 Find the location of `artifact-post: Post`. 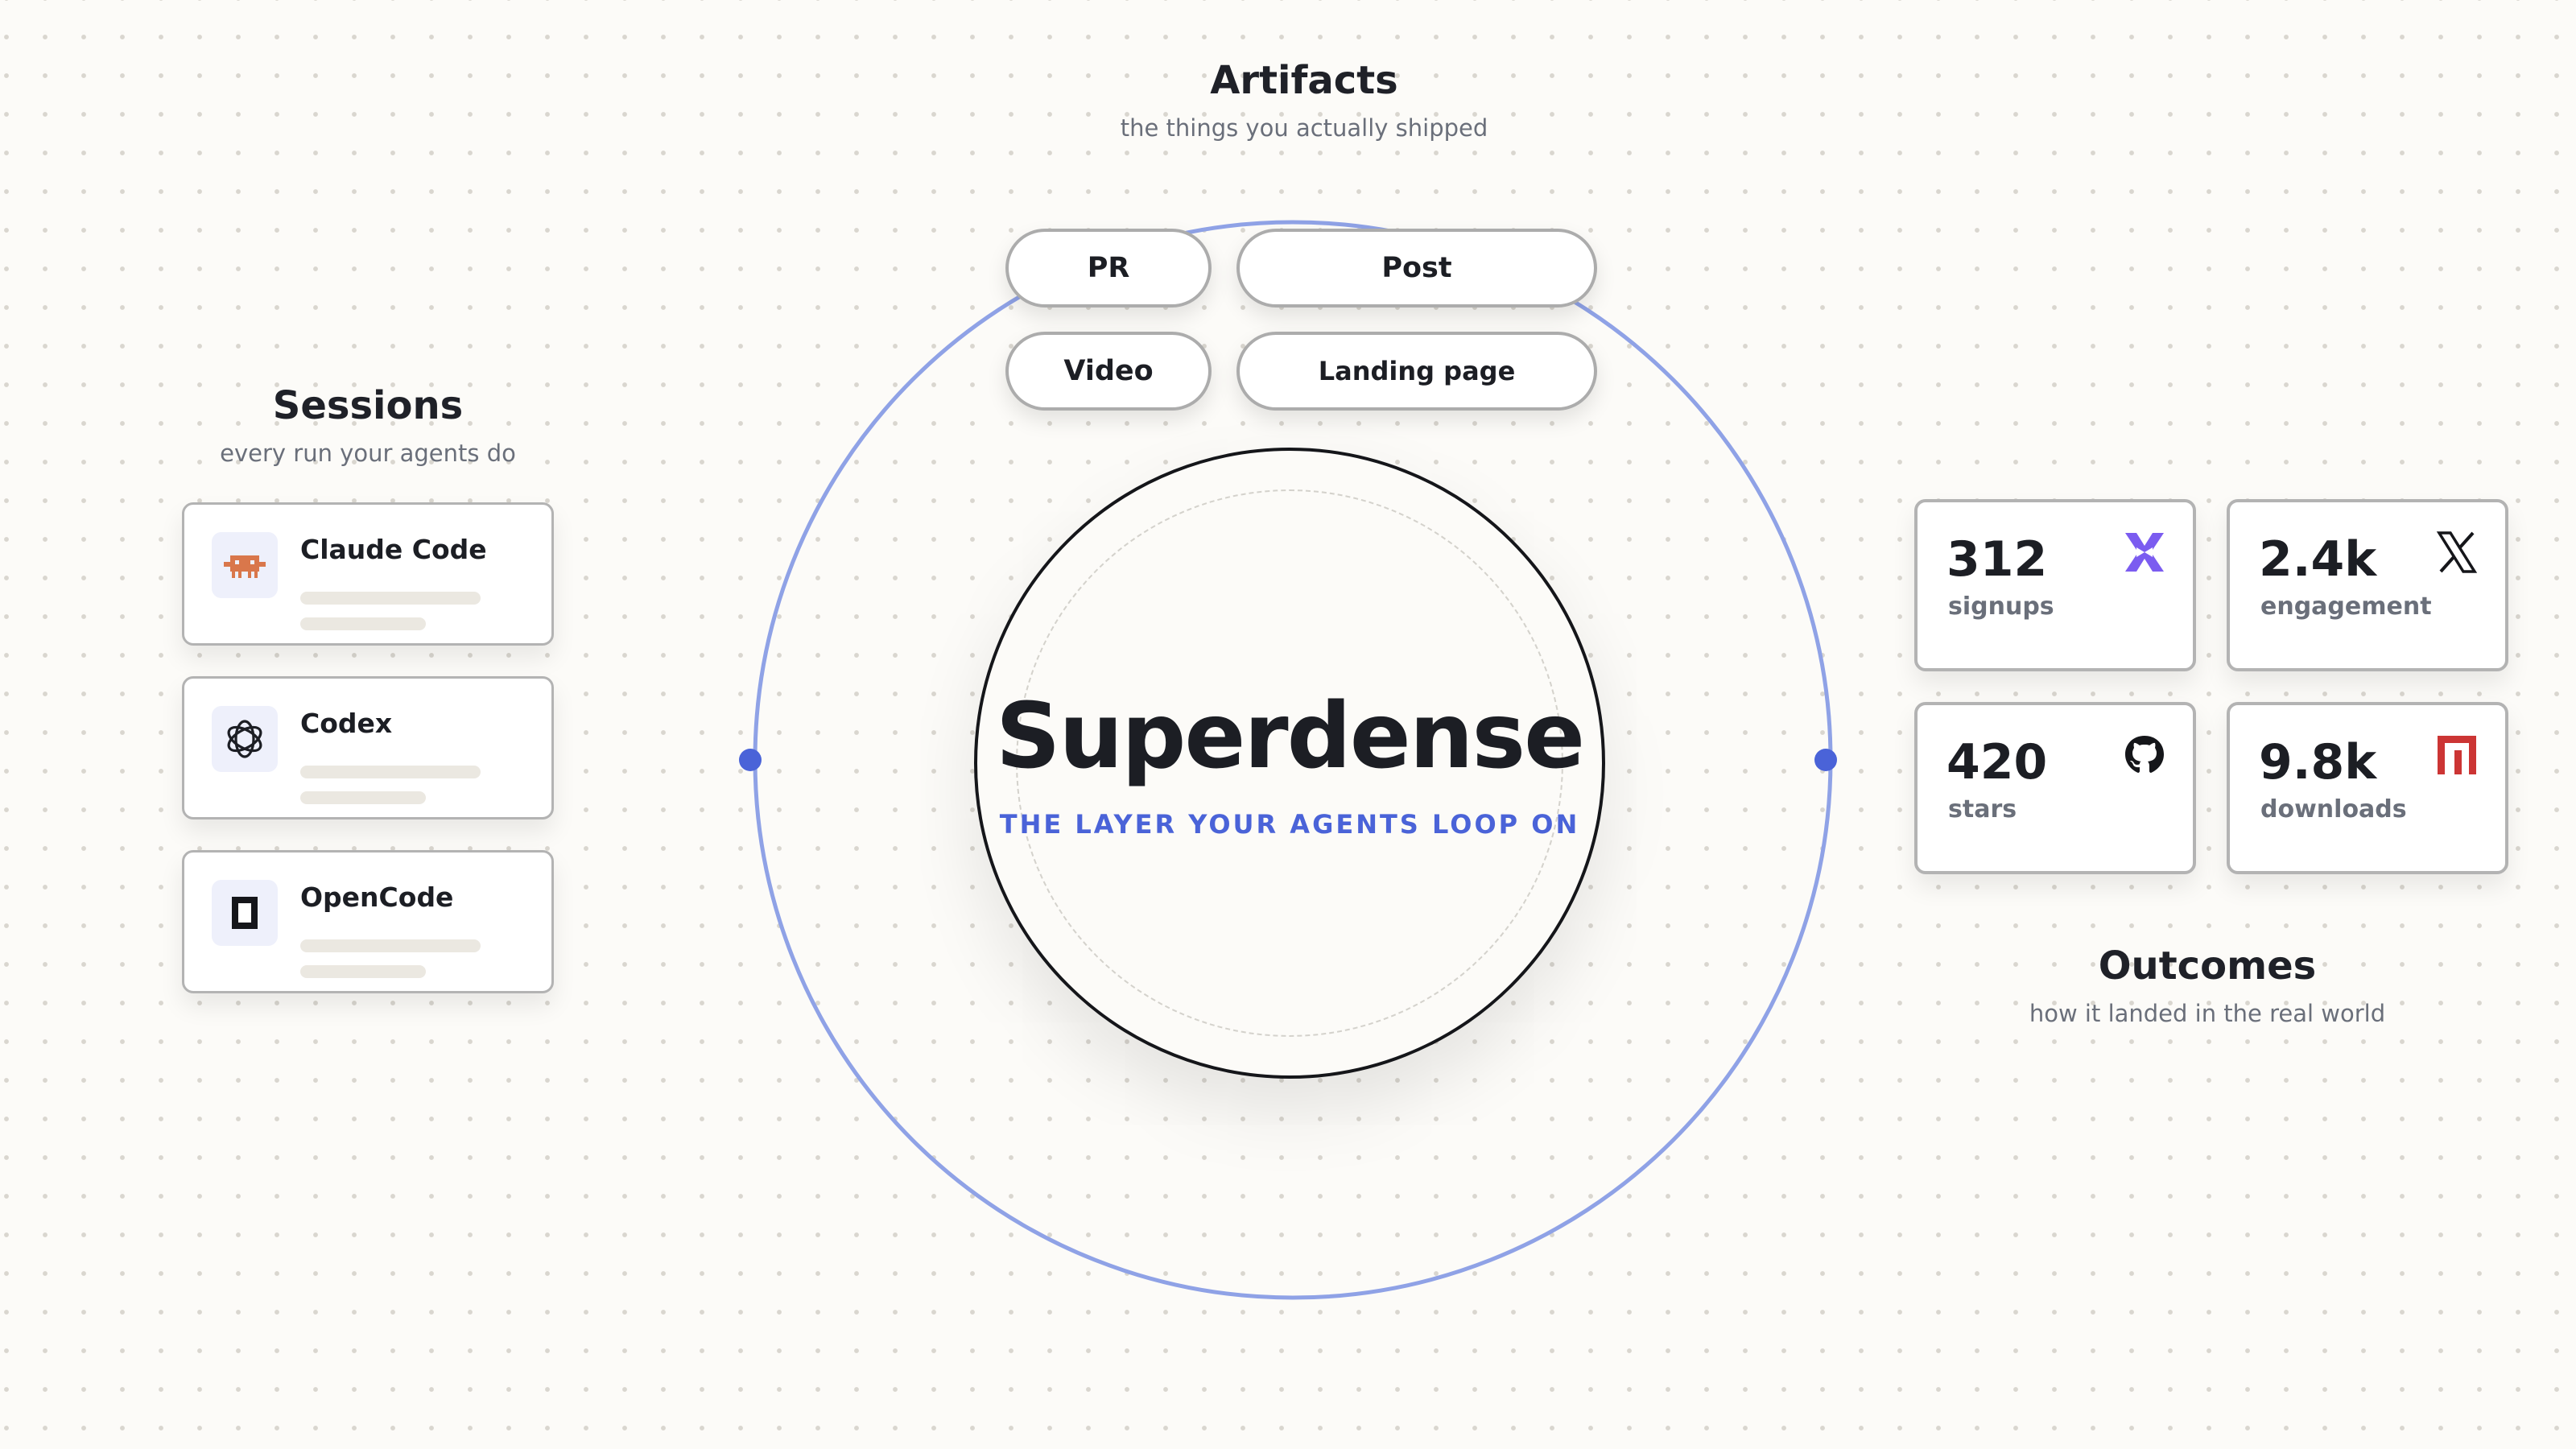

artifact-post: Post is located at coordinates (1416, 268).